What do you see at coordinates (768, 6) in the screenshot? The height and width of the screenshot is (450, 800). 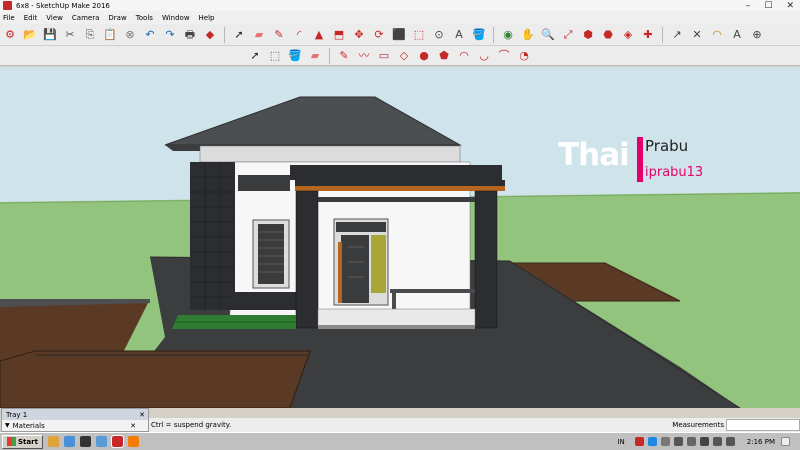 I see `maximize-button: ☐` at bounding box center [768, 6].